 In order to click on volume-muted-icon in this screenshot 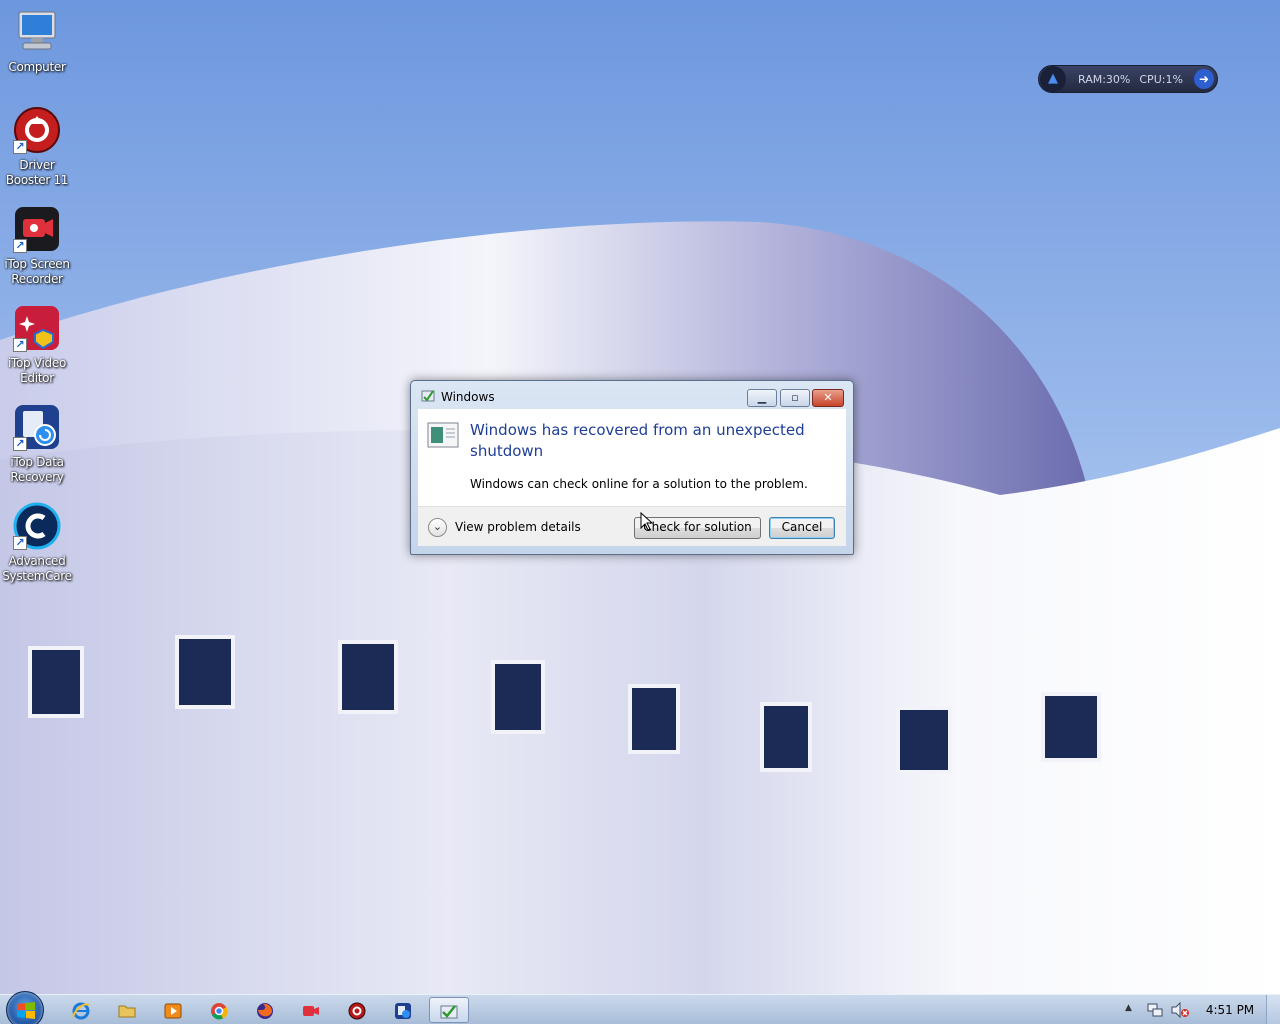, I will do `click(1180, 1010)`.